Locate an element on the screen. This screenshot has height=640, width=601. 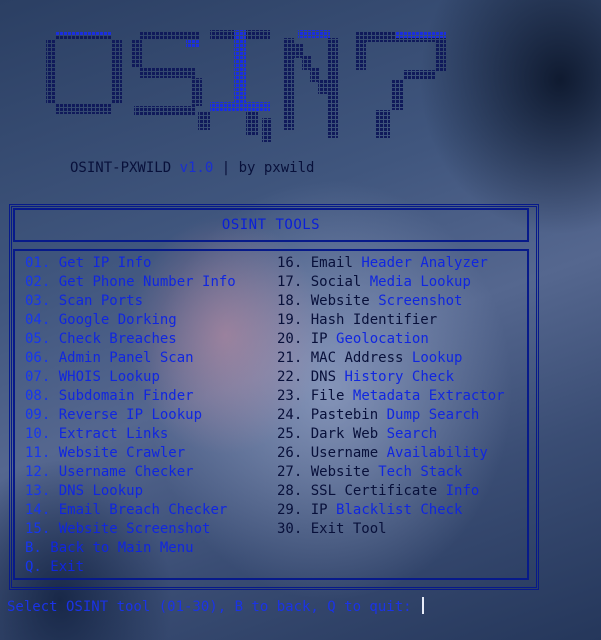
menu-item: 14. Email Breach Checker is located at coordinates (130, 510).